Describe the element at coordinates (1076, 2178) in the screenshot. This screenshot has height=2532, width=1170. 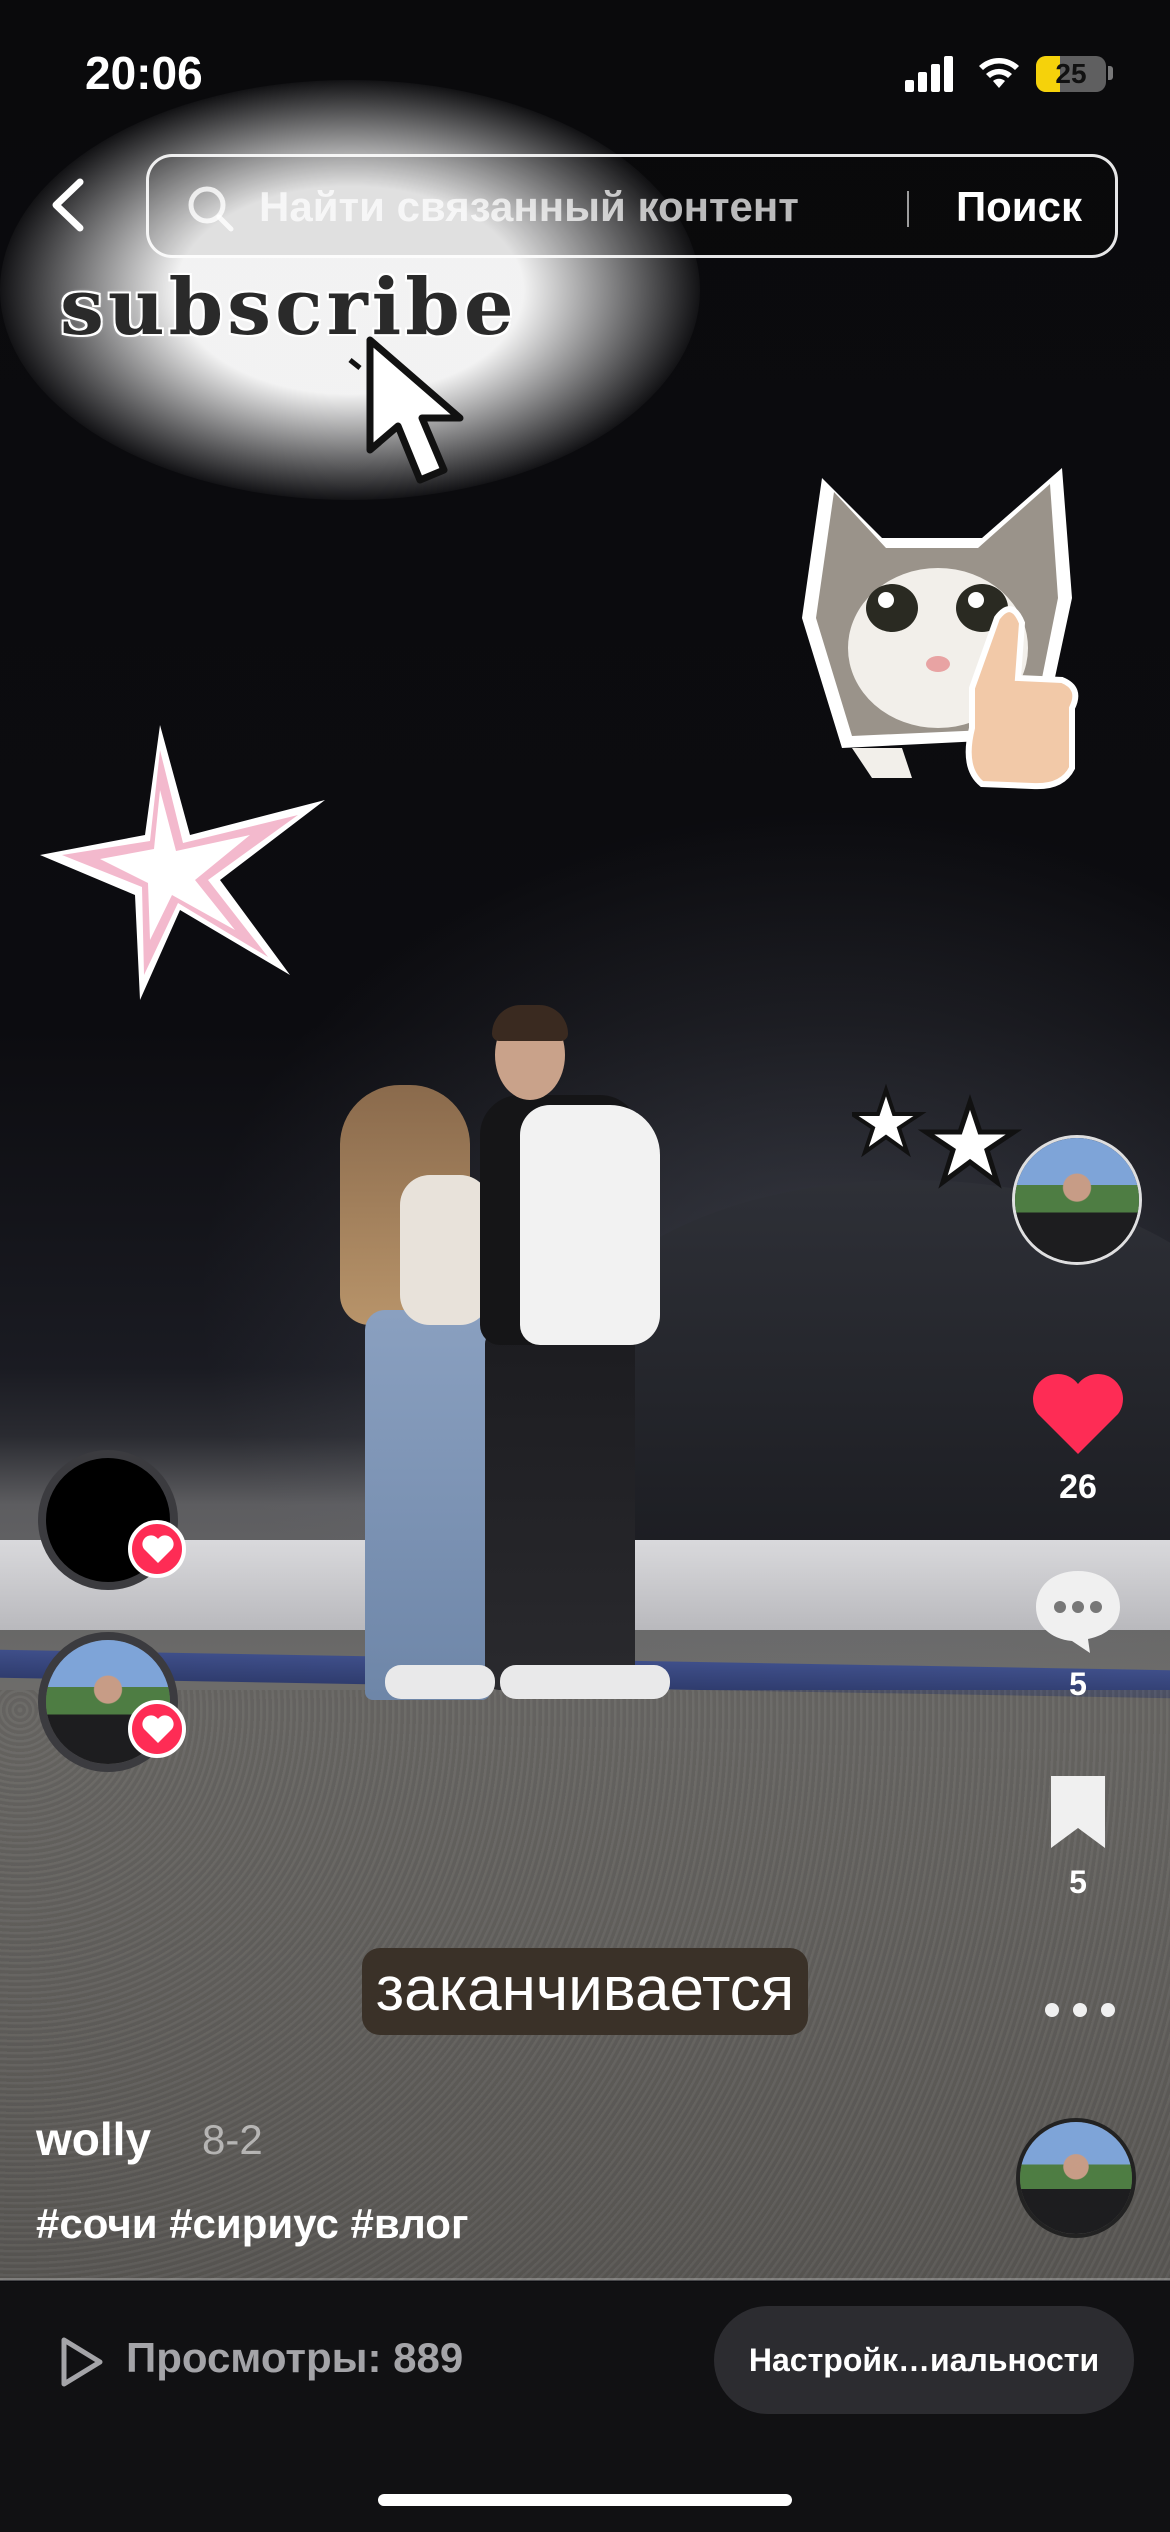
I see `sound-avatar` at that location.